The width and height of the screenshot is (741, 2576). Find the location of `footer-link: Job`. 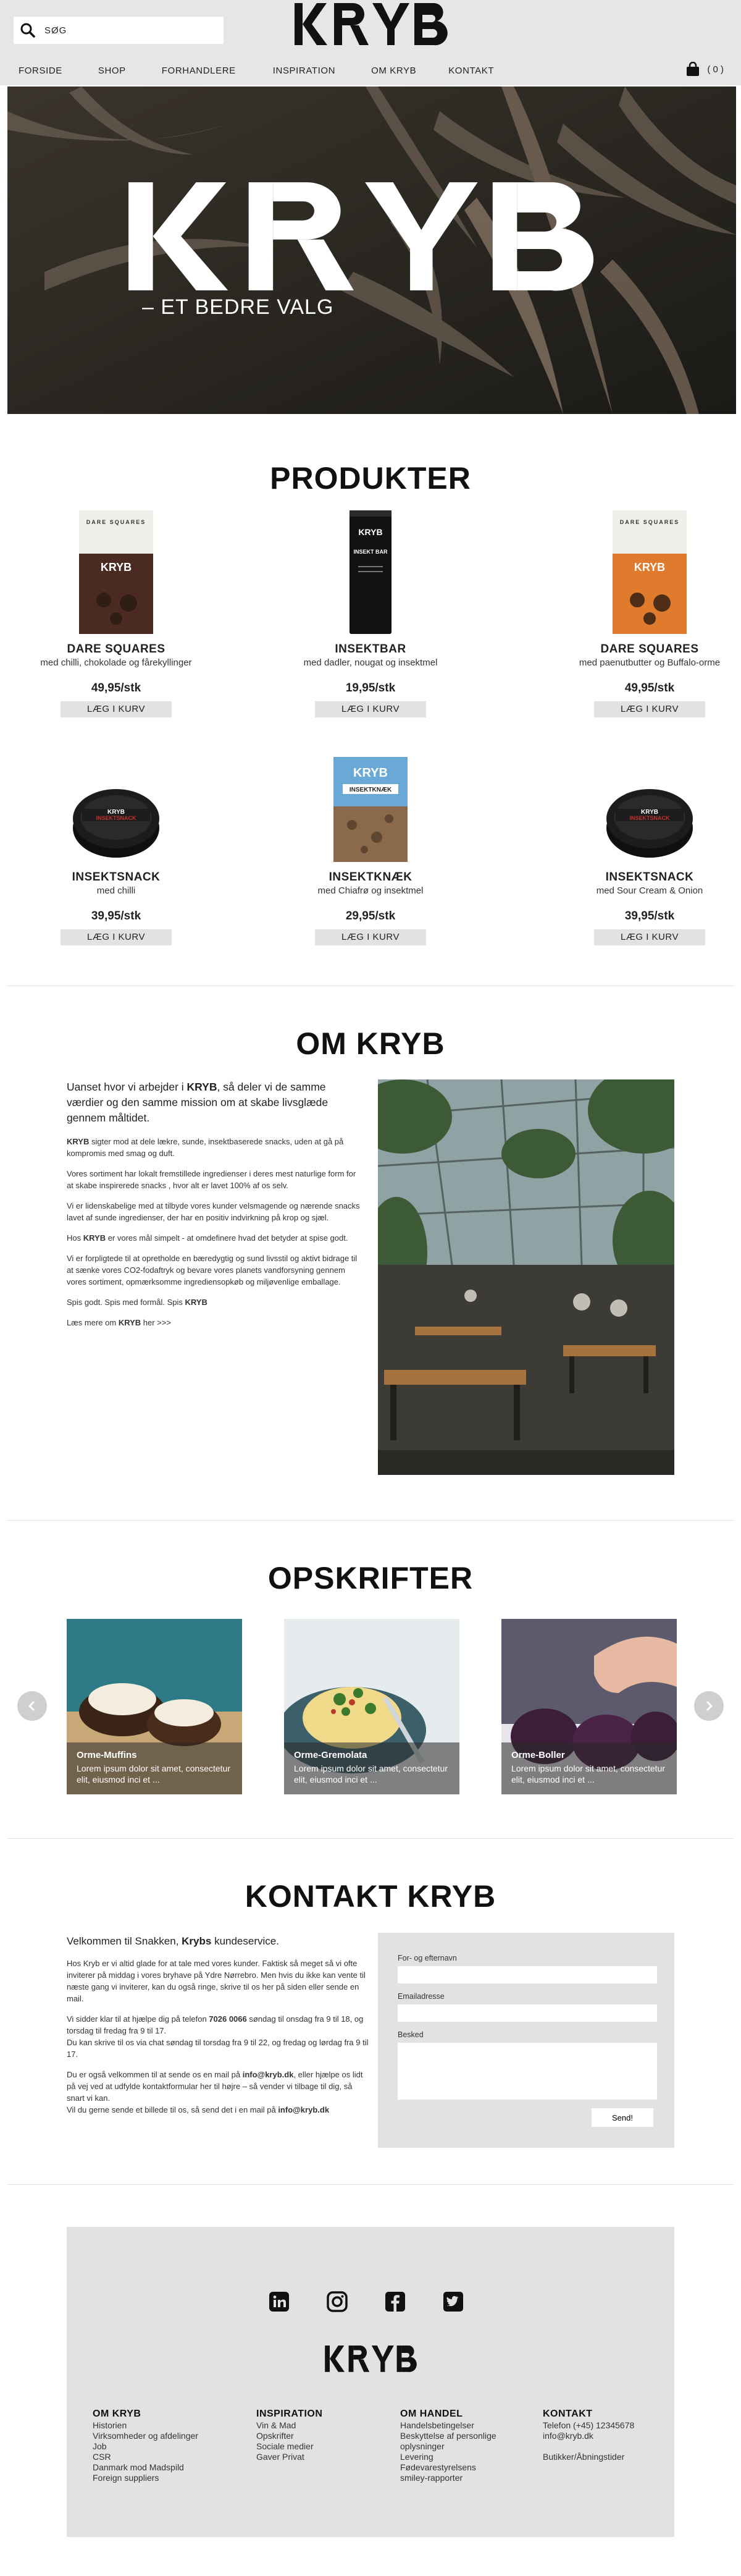

footer-link: Job is located at coordinates (145, 2446).